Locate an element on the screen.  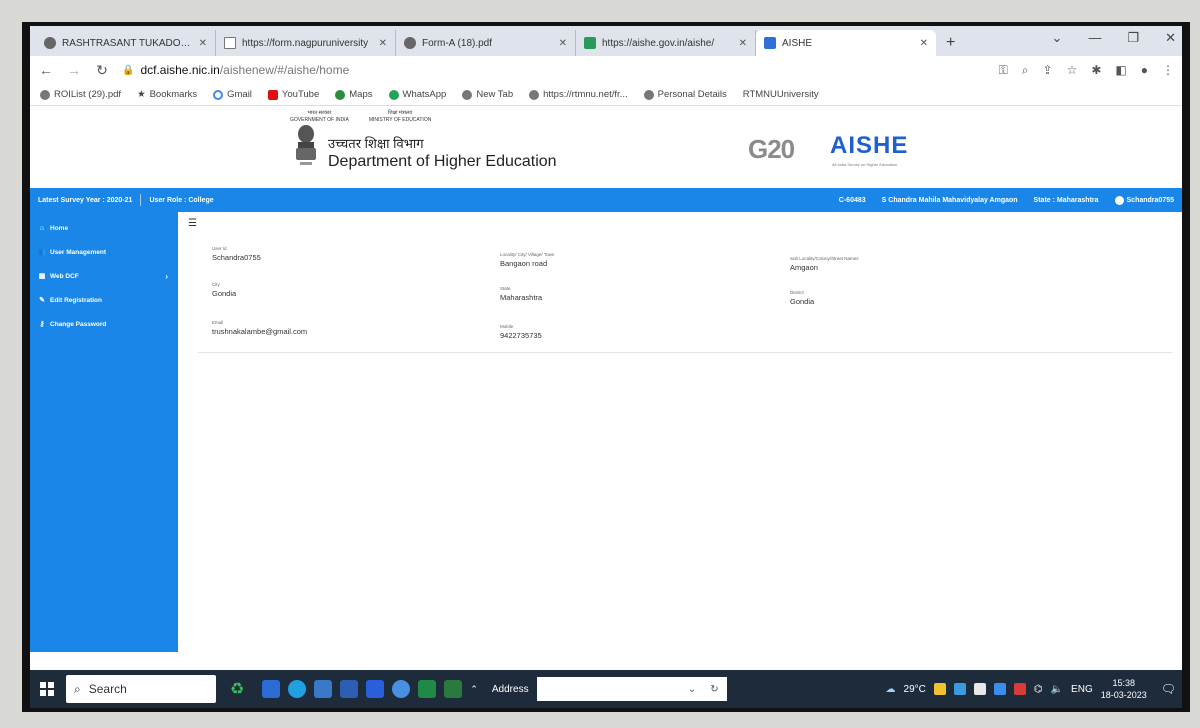
sidebar-item-label: Change Password is located at coordinates (78, 324).